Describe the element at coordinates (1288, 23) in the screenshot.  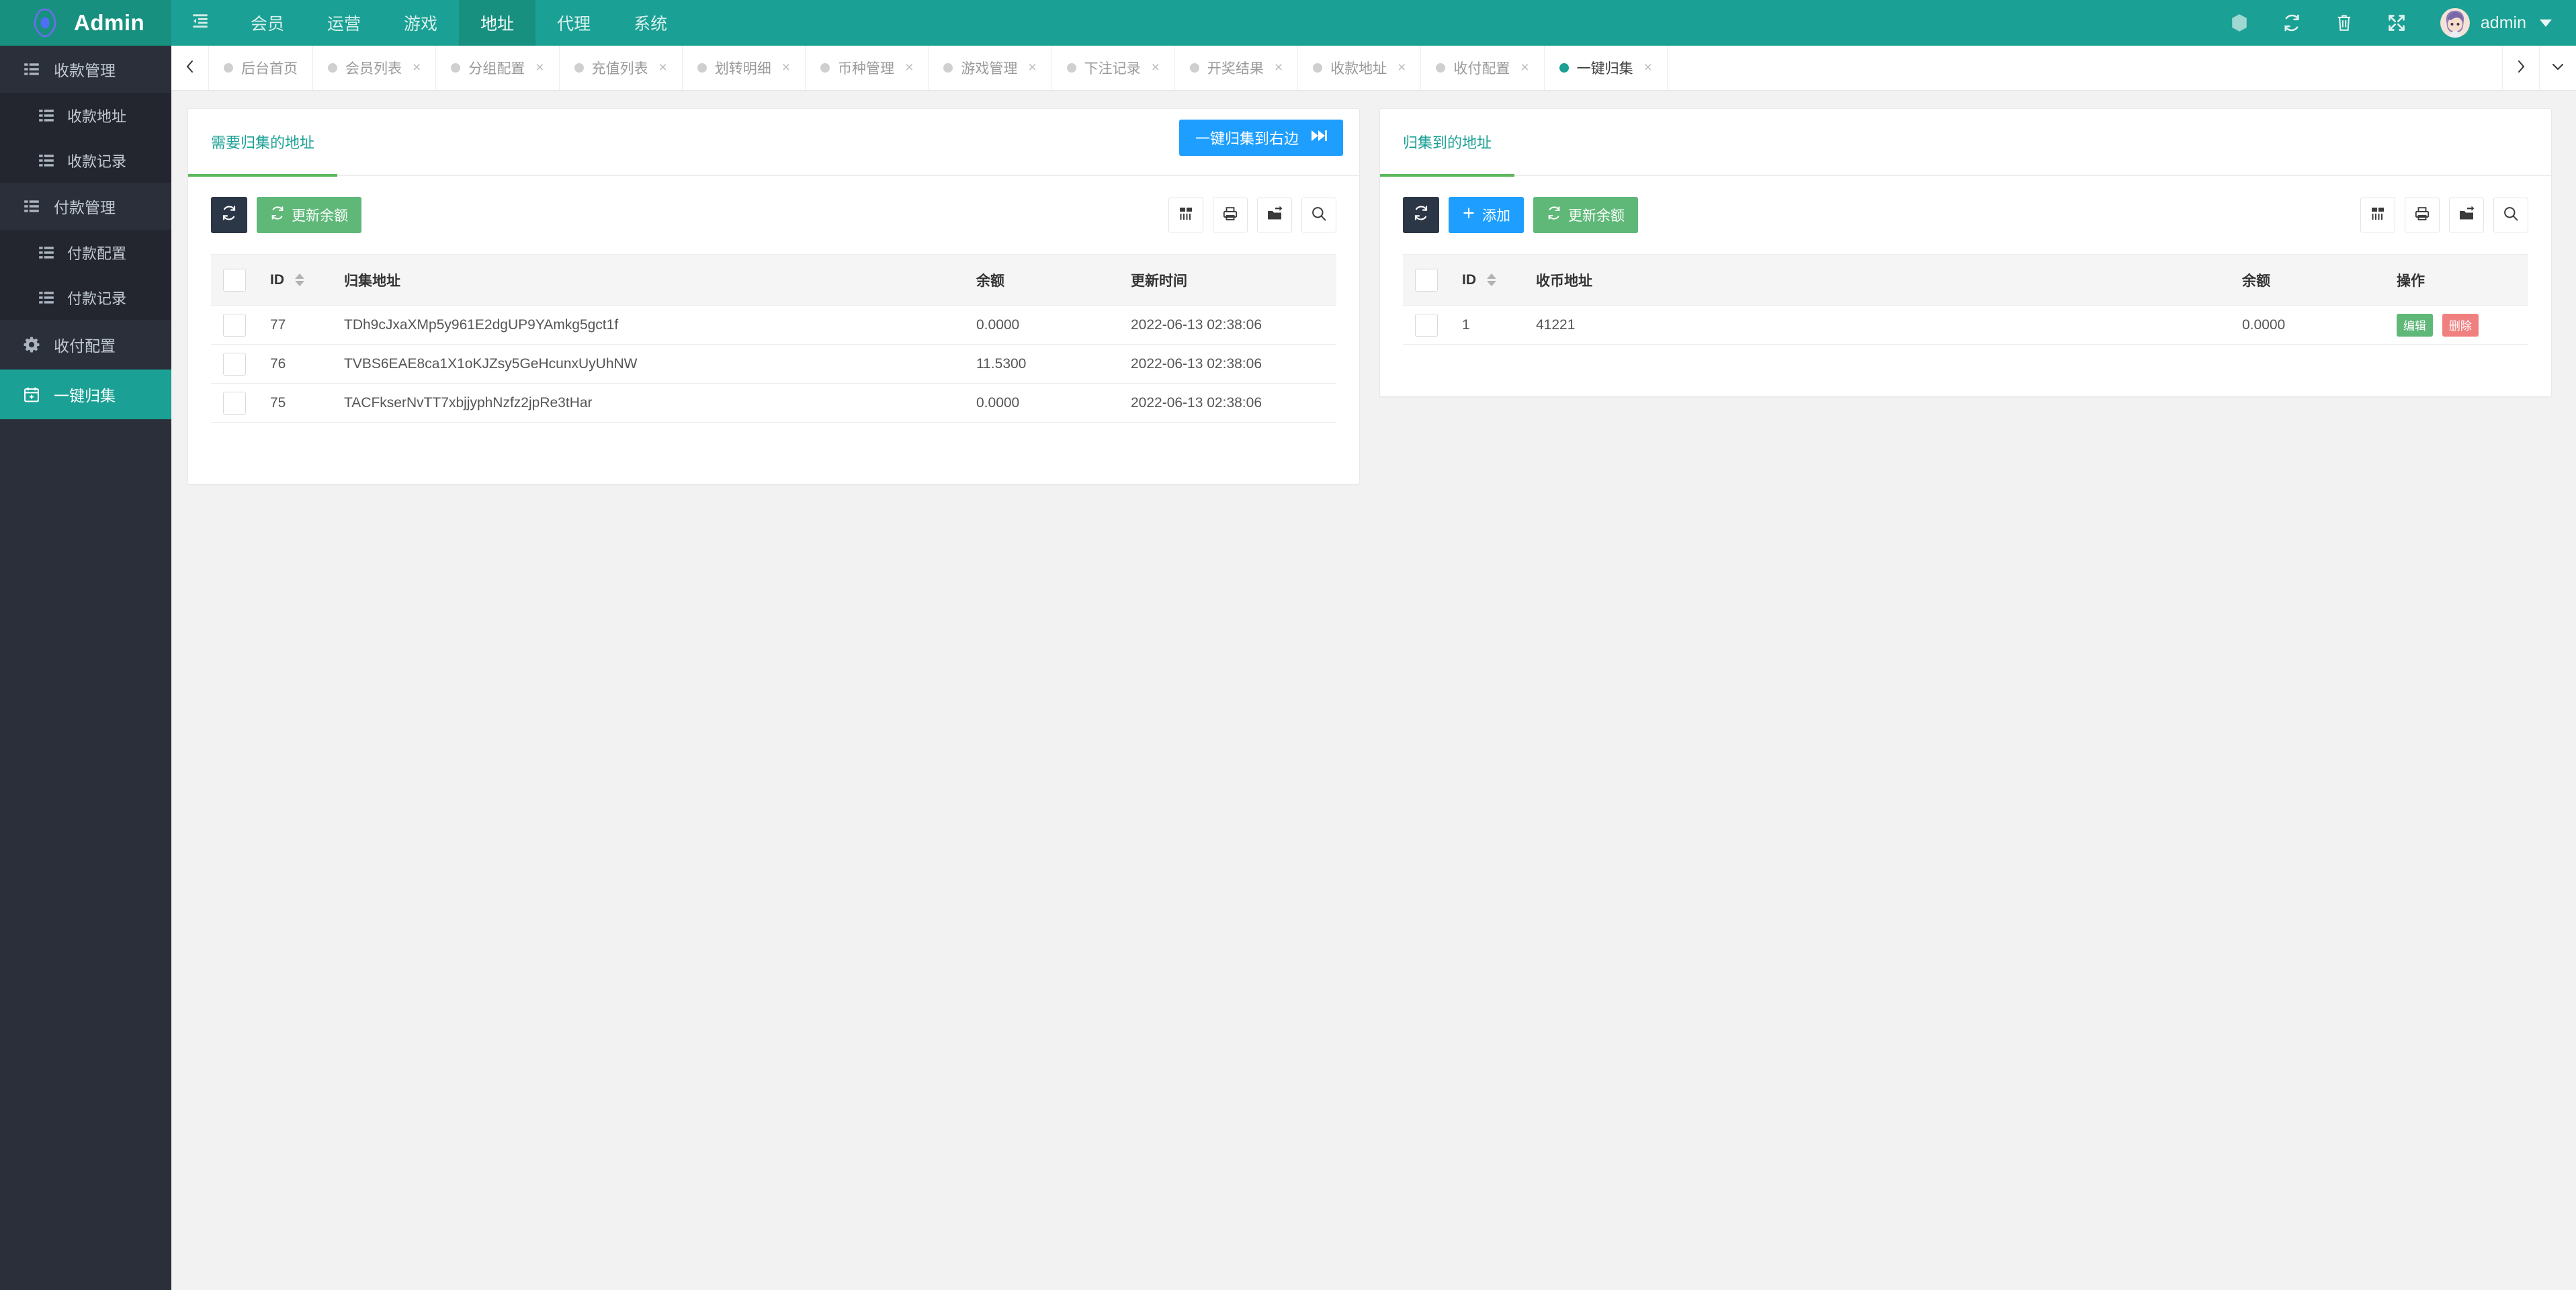
I see `top-header: Admin 会员 运营 游戏 地址 代理 系统 admin` at that location.